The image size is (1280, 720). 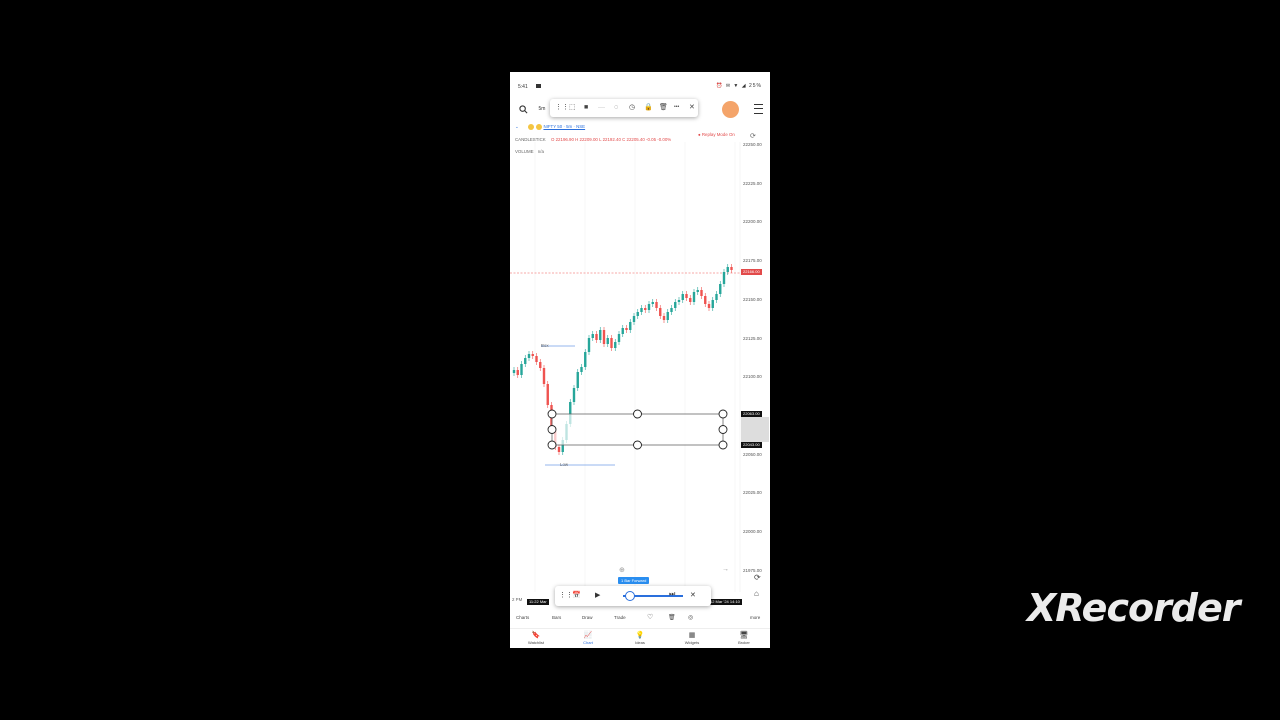 What do you see at coordinates (693, 595) in the screenshot?
I see `replay-close-icon: ✕` at bounding box center [693, 595].